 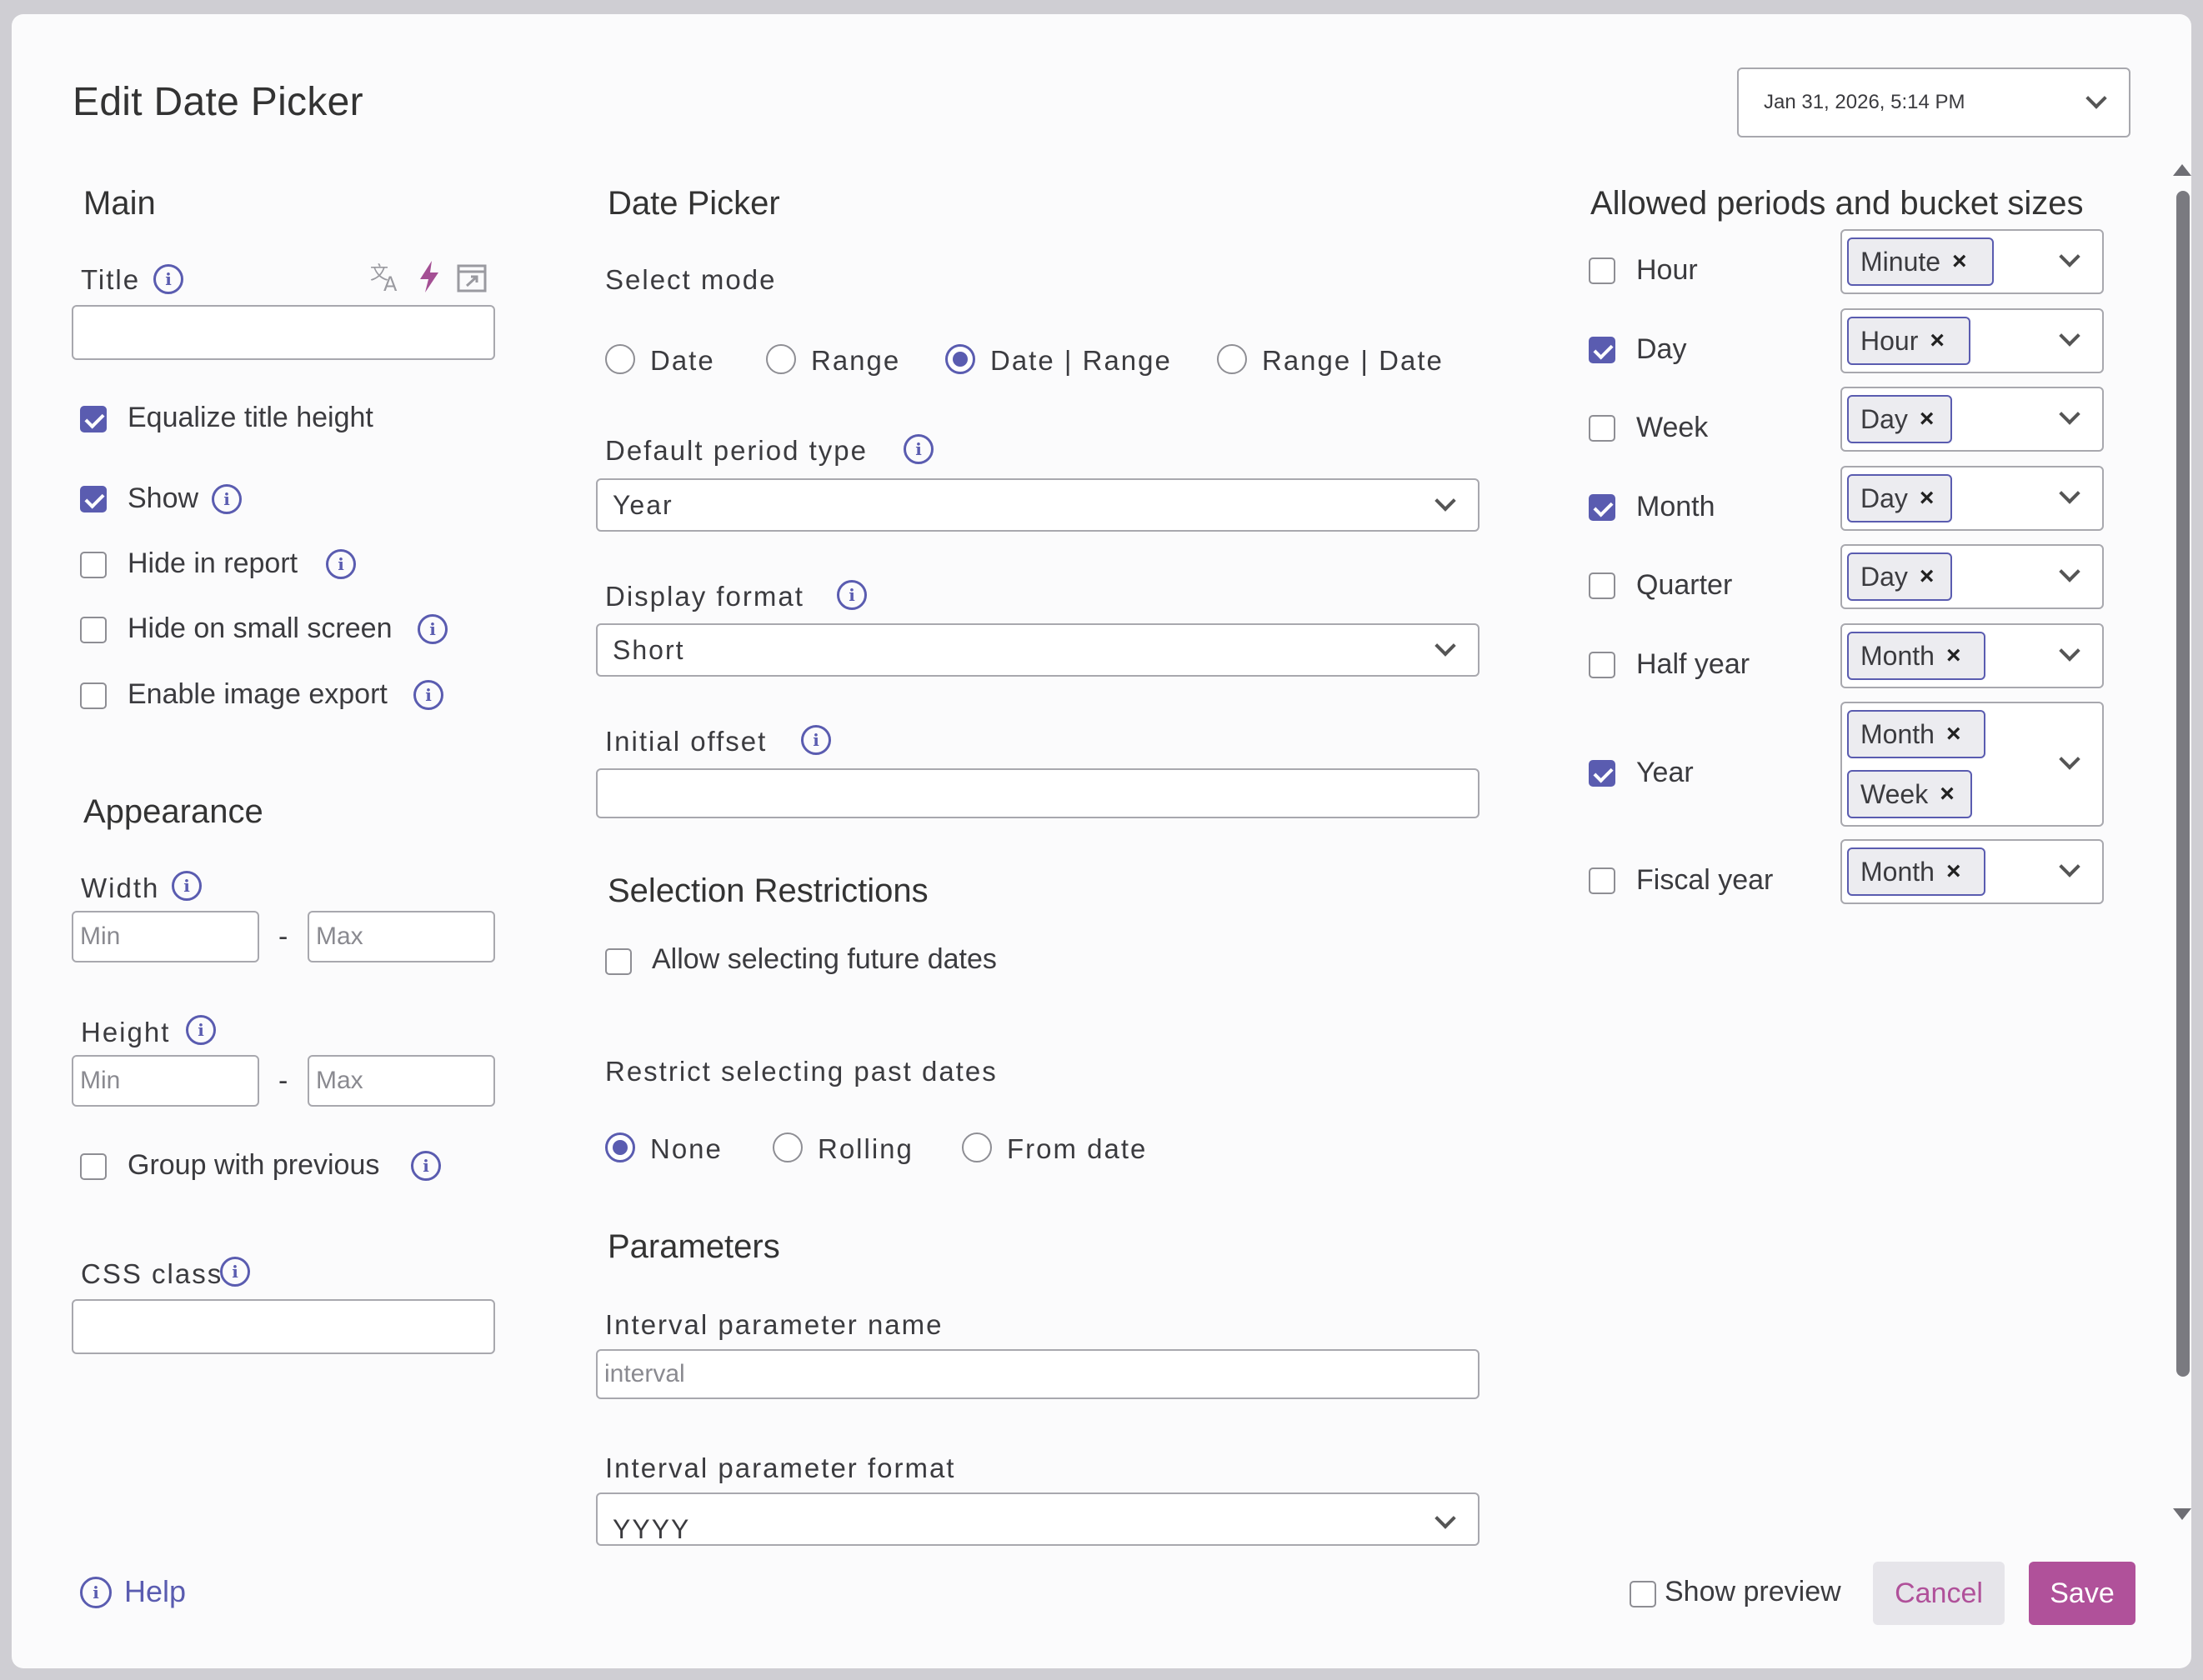 I want to click on scroll-down-arrow-icon, so click(x=2182, y=1514).